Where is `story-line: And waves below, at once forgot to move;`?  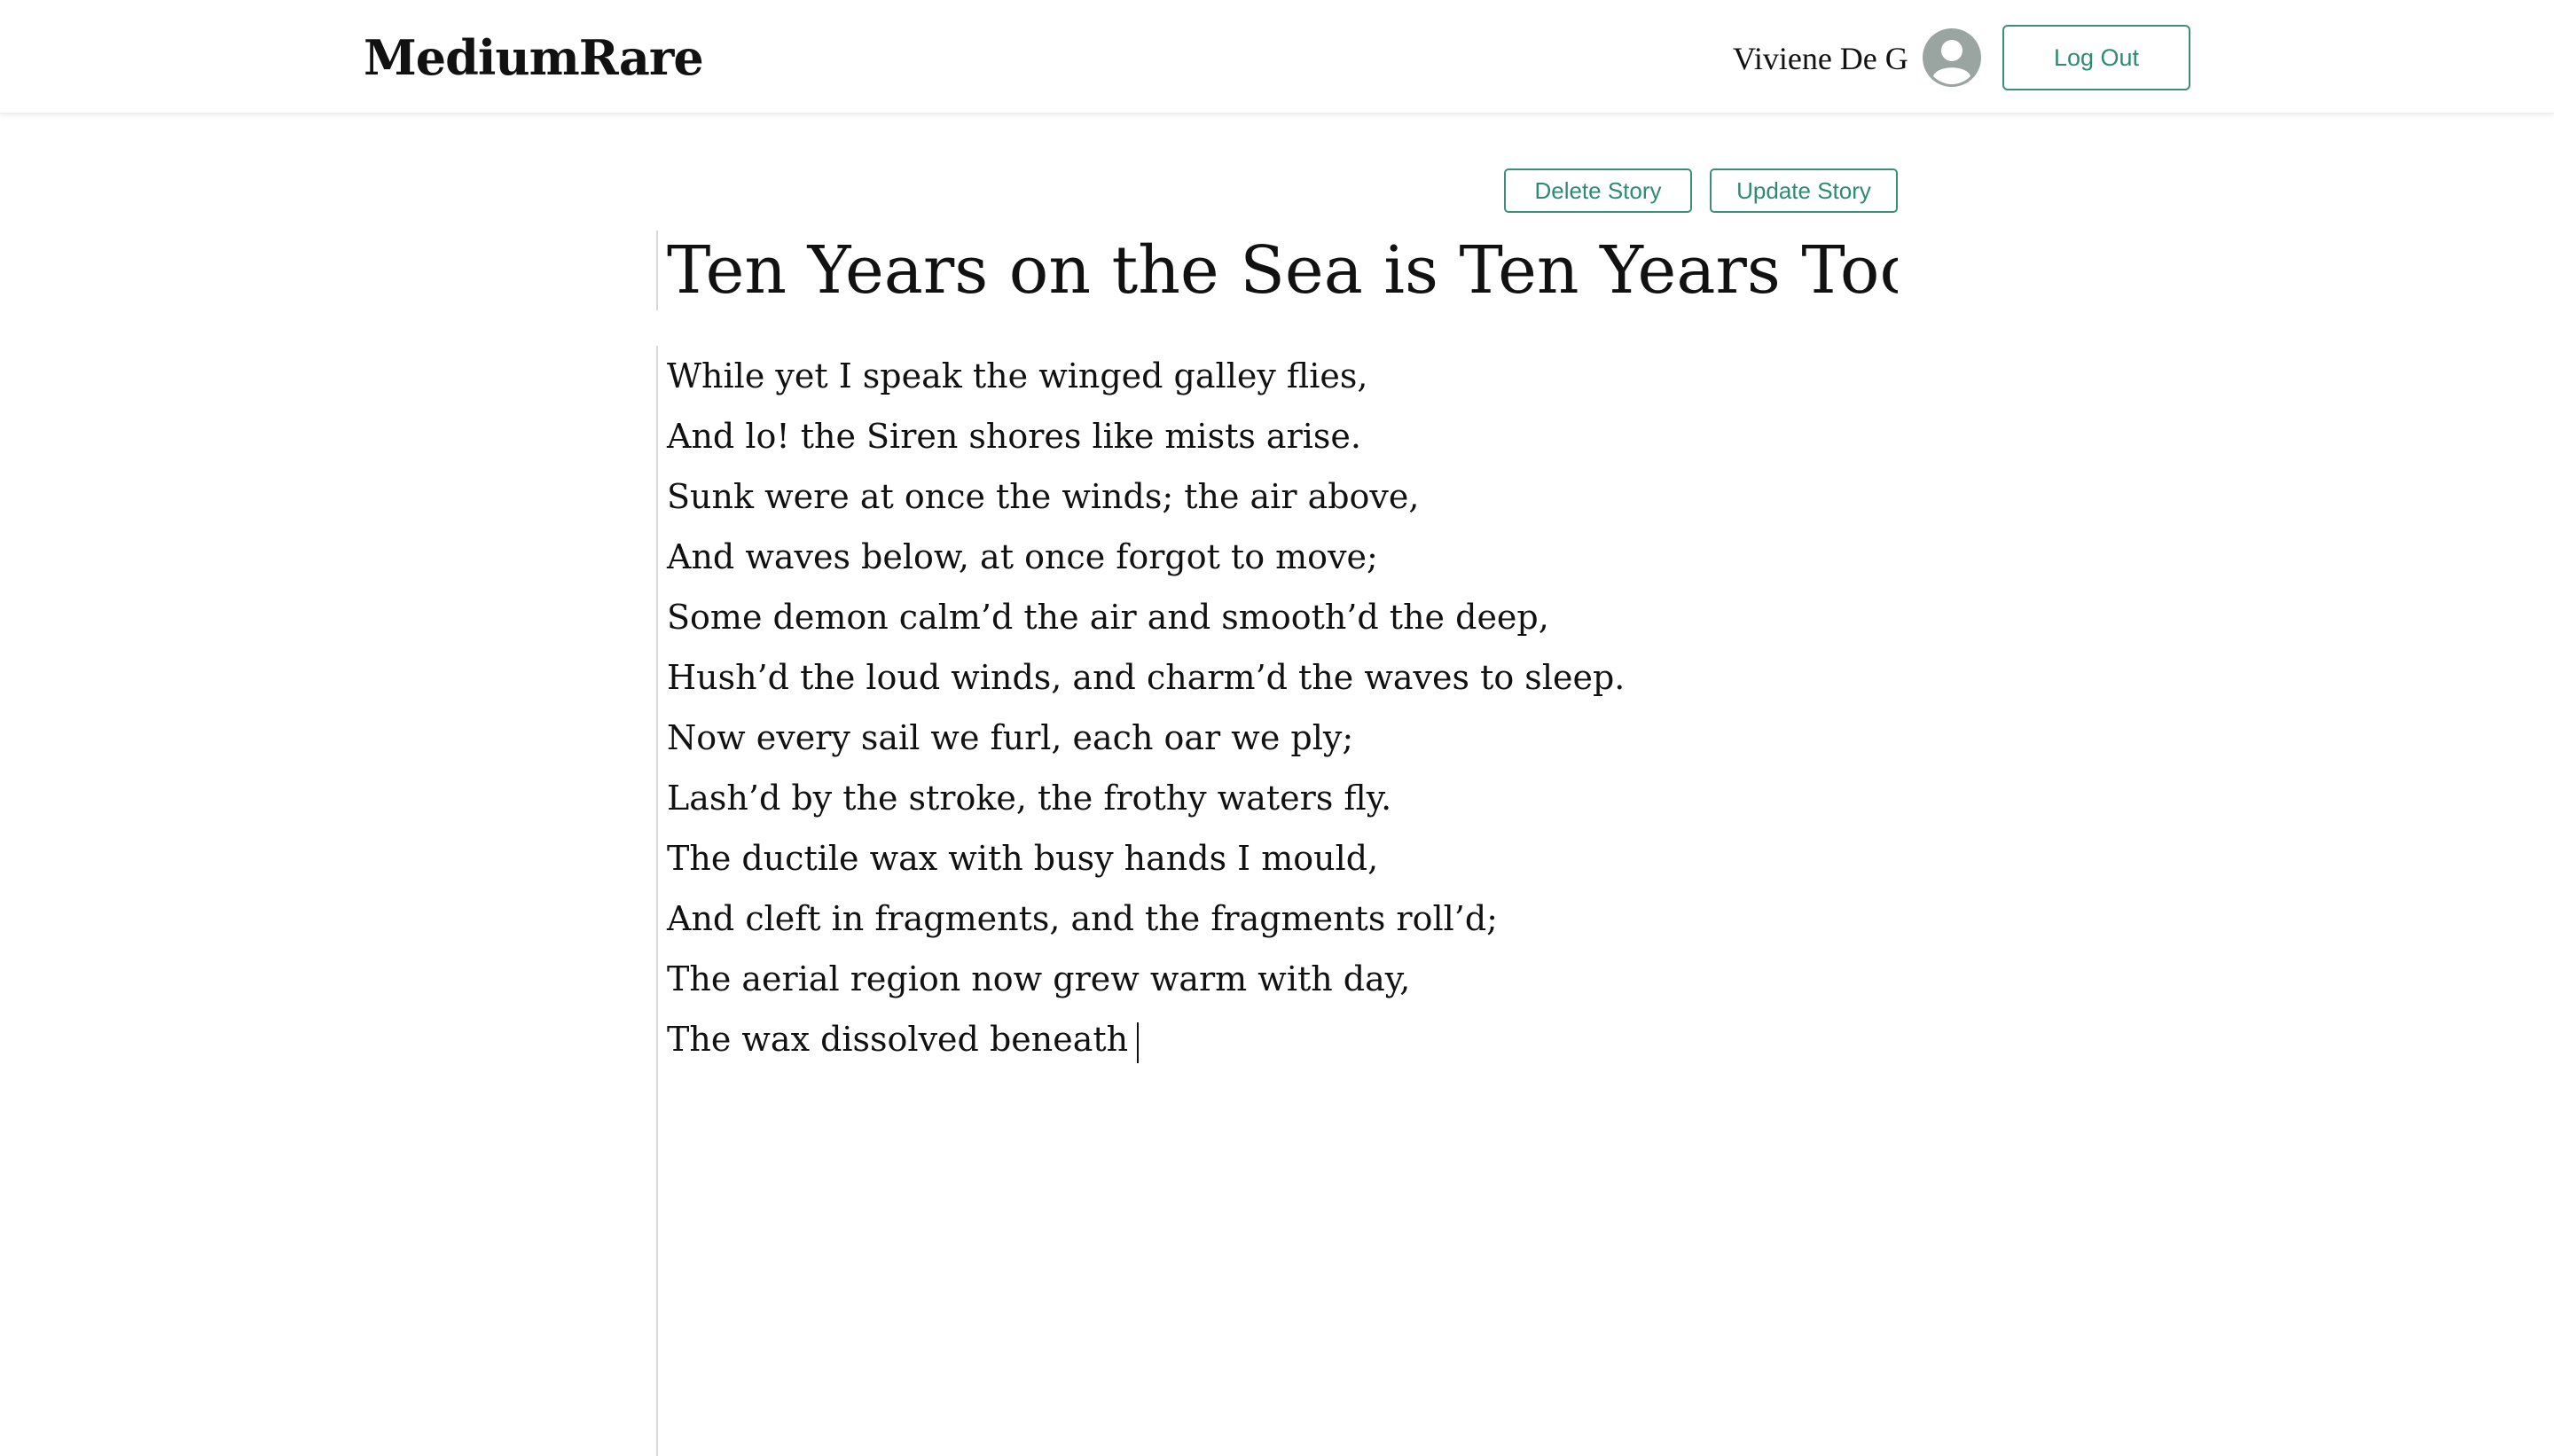
story-line: And waves below, at once forgot to move; is located at coordinates (1022, 556).